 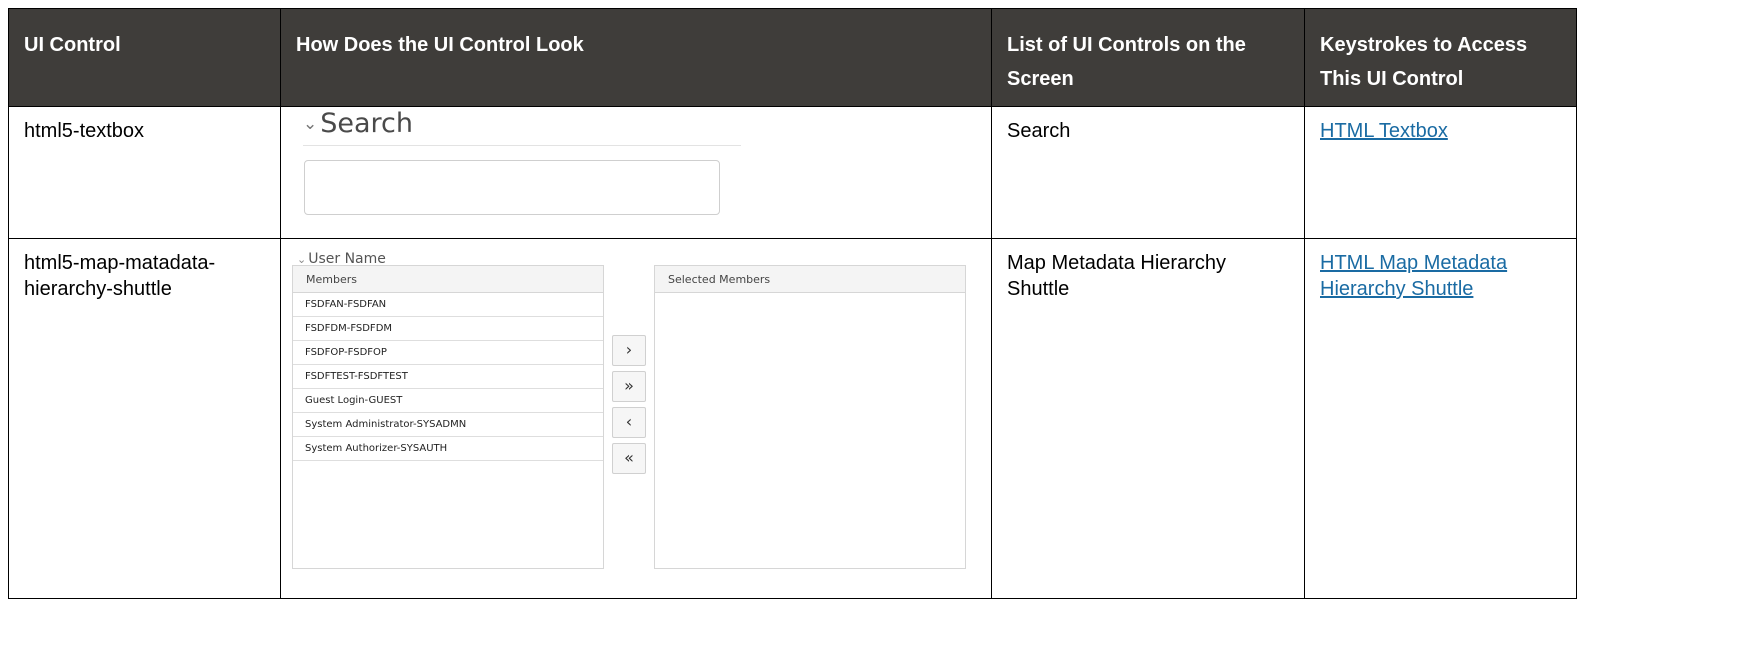 I want to click on title-divider, so click(x=522, y=145).